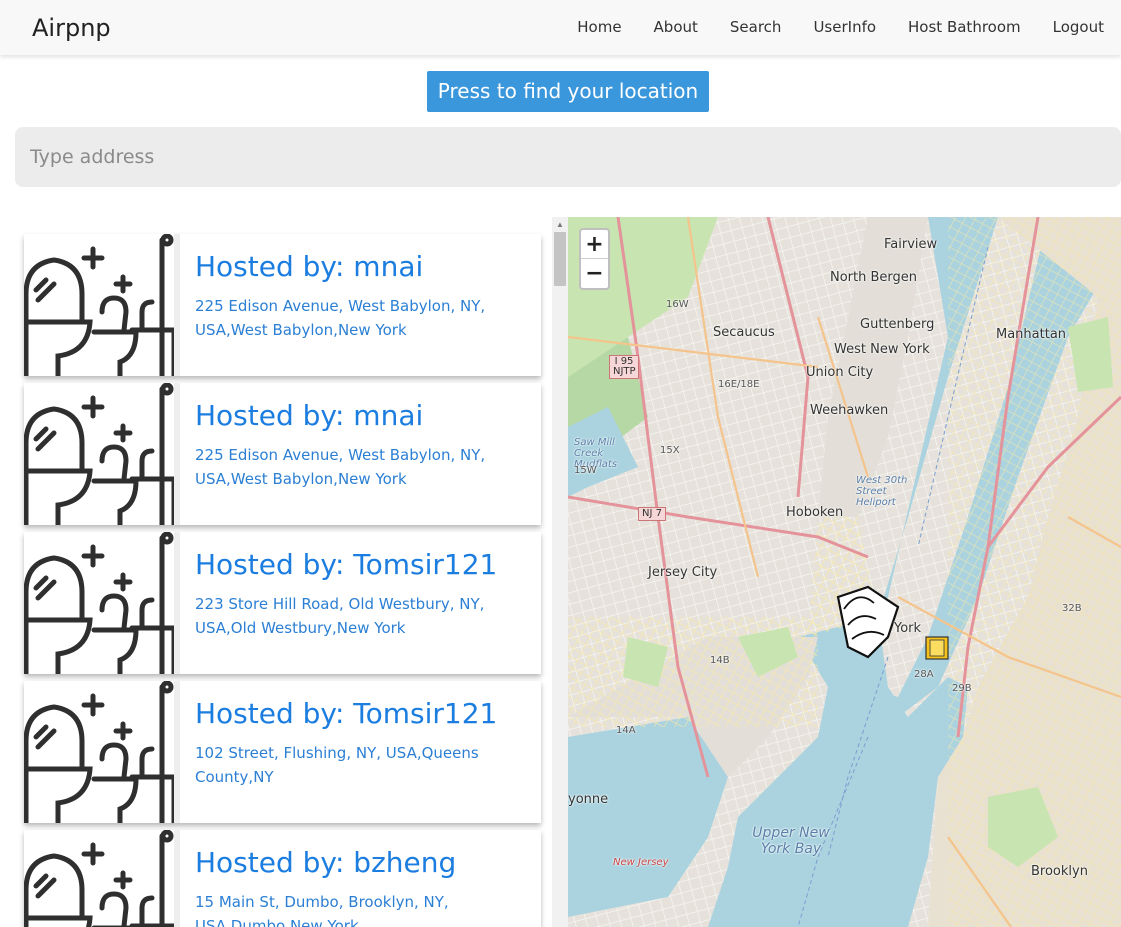 This screenshot has height=927, width=1121. What do you see at coordinates (897, 324) in the screenshot?
I see `map-label: Guttenberg` at bounding box center [897, 324].